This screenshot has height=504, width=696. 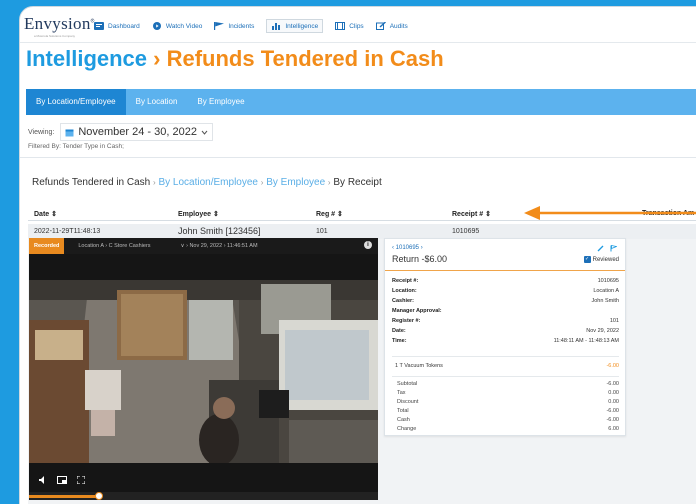 What do you see at coordinates (471, 214) in the screenshot?
I see `col-receipt: Receipt # ⇕` at bounding box center [471, 214].